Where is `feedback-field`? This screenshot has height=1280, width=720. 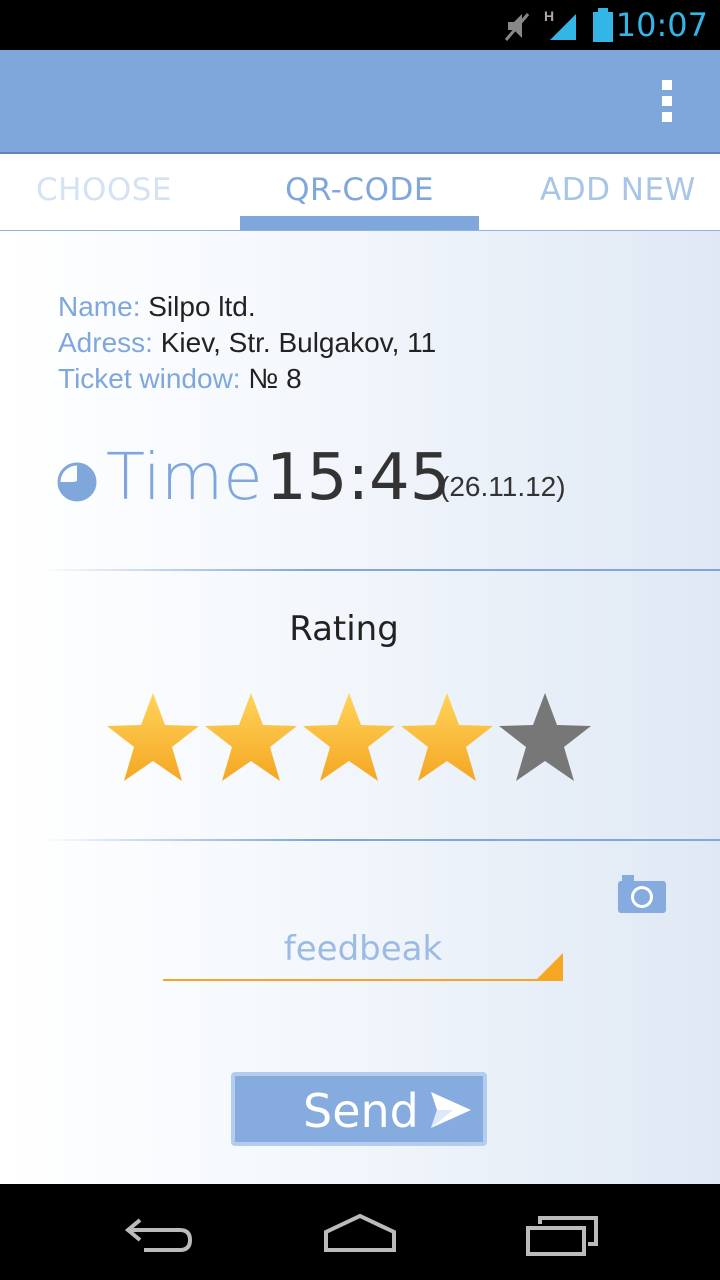 feedback-field is located at coordinates (363, 951).